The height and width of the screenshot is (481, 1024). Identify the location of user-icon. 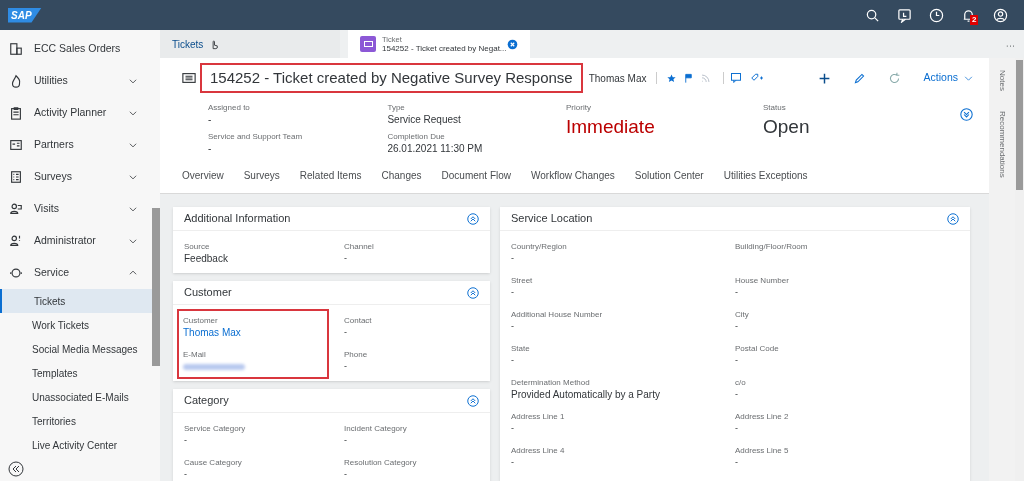
(1000, 15).